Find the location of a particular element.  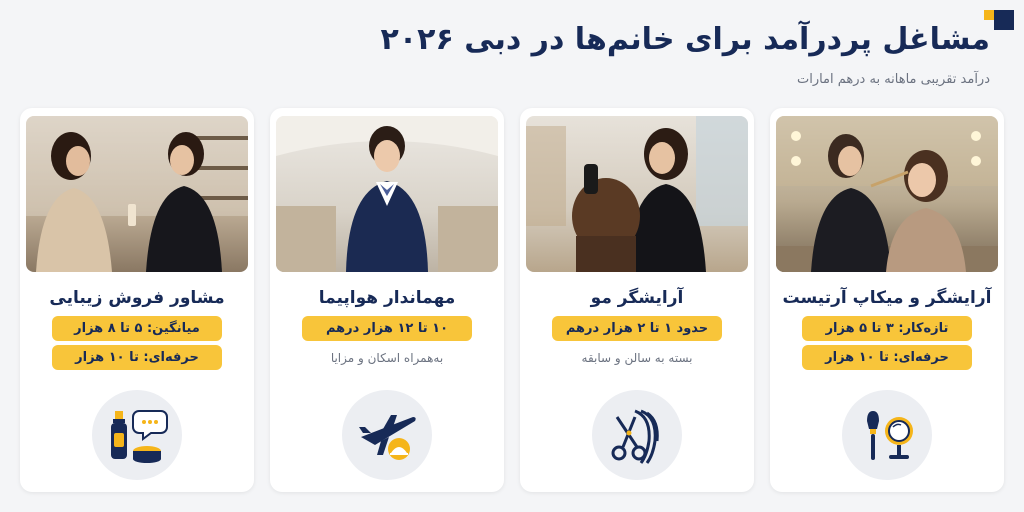

airplane-cloche-icon is located at coordinates (387, 435).